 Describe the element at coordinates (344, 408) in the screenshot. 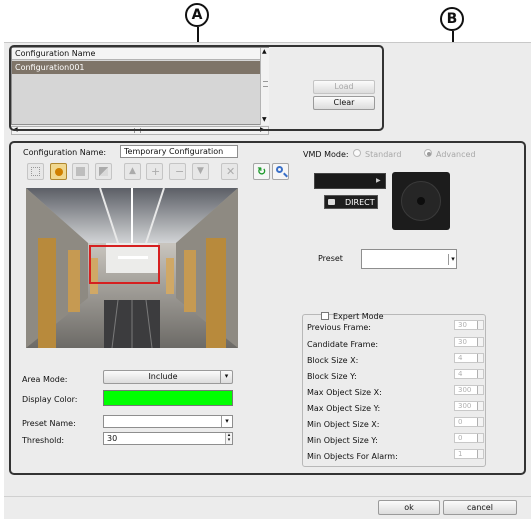

I see `param-max-object-size-y-label: Max Object Size Y:` at that location.